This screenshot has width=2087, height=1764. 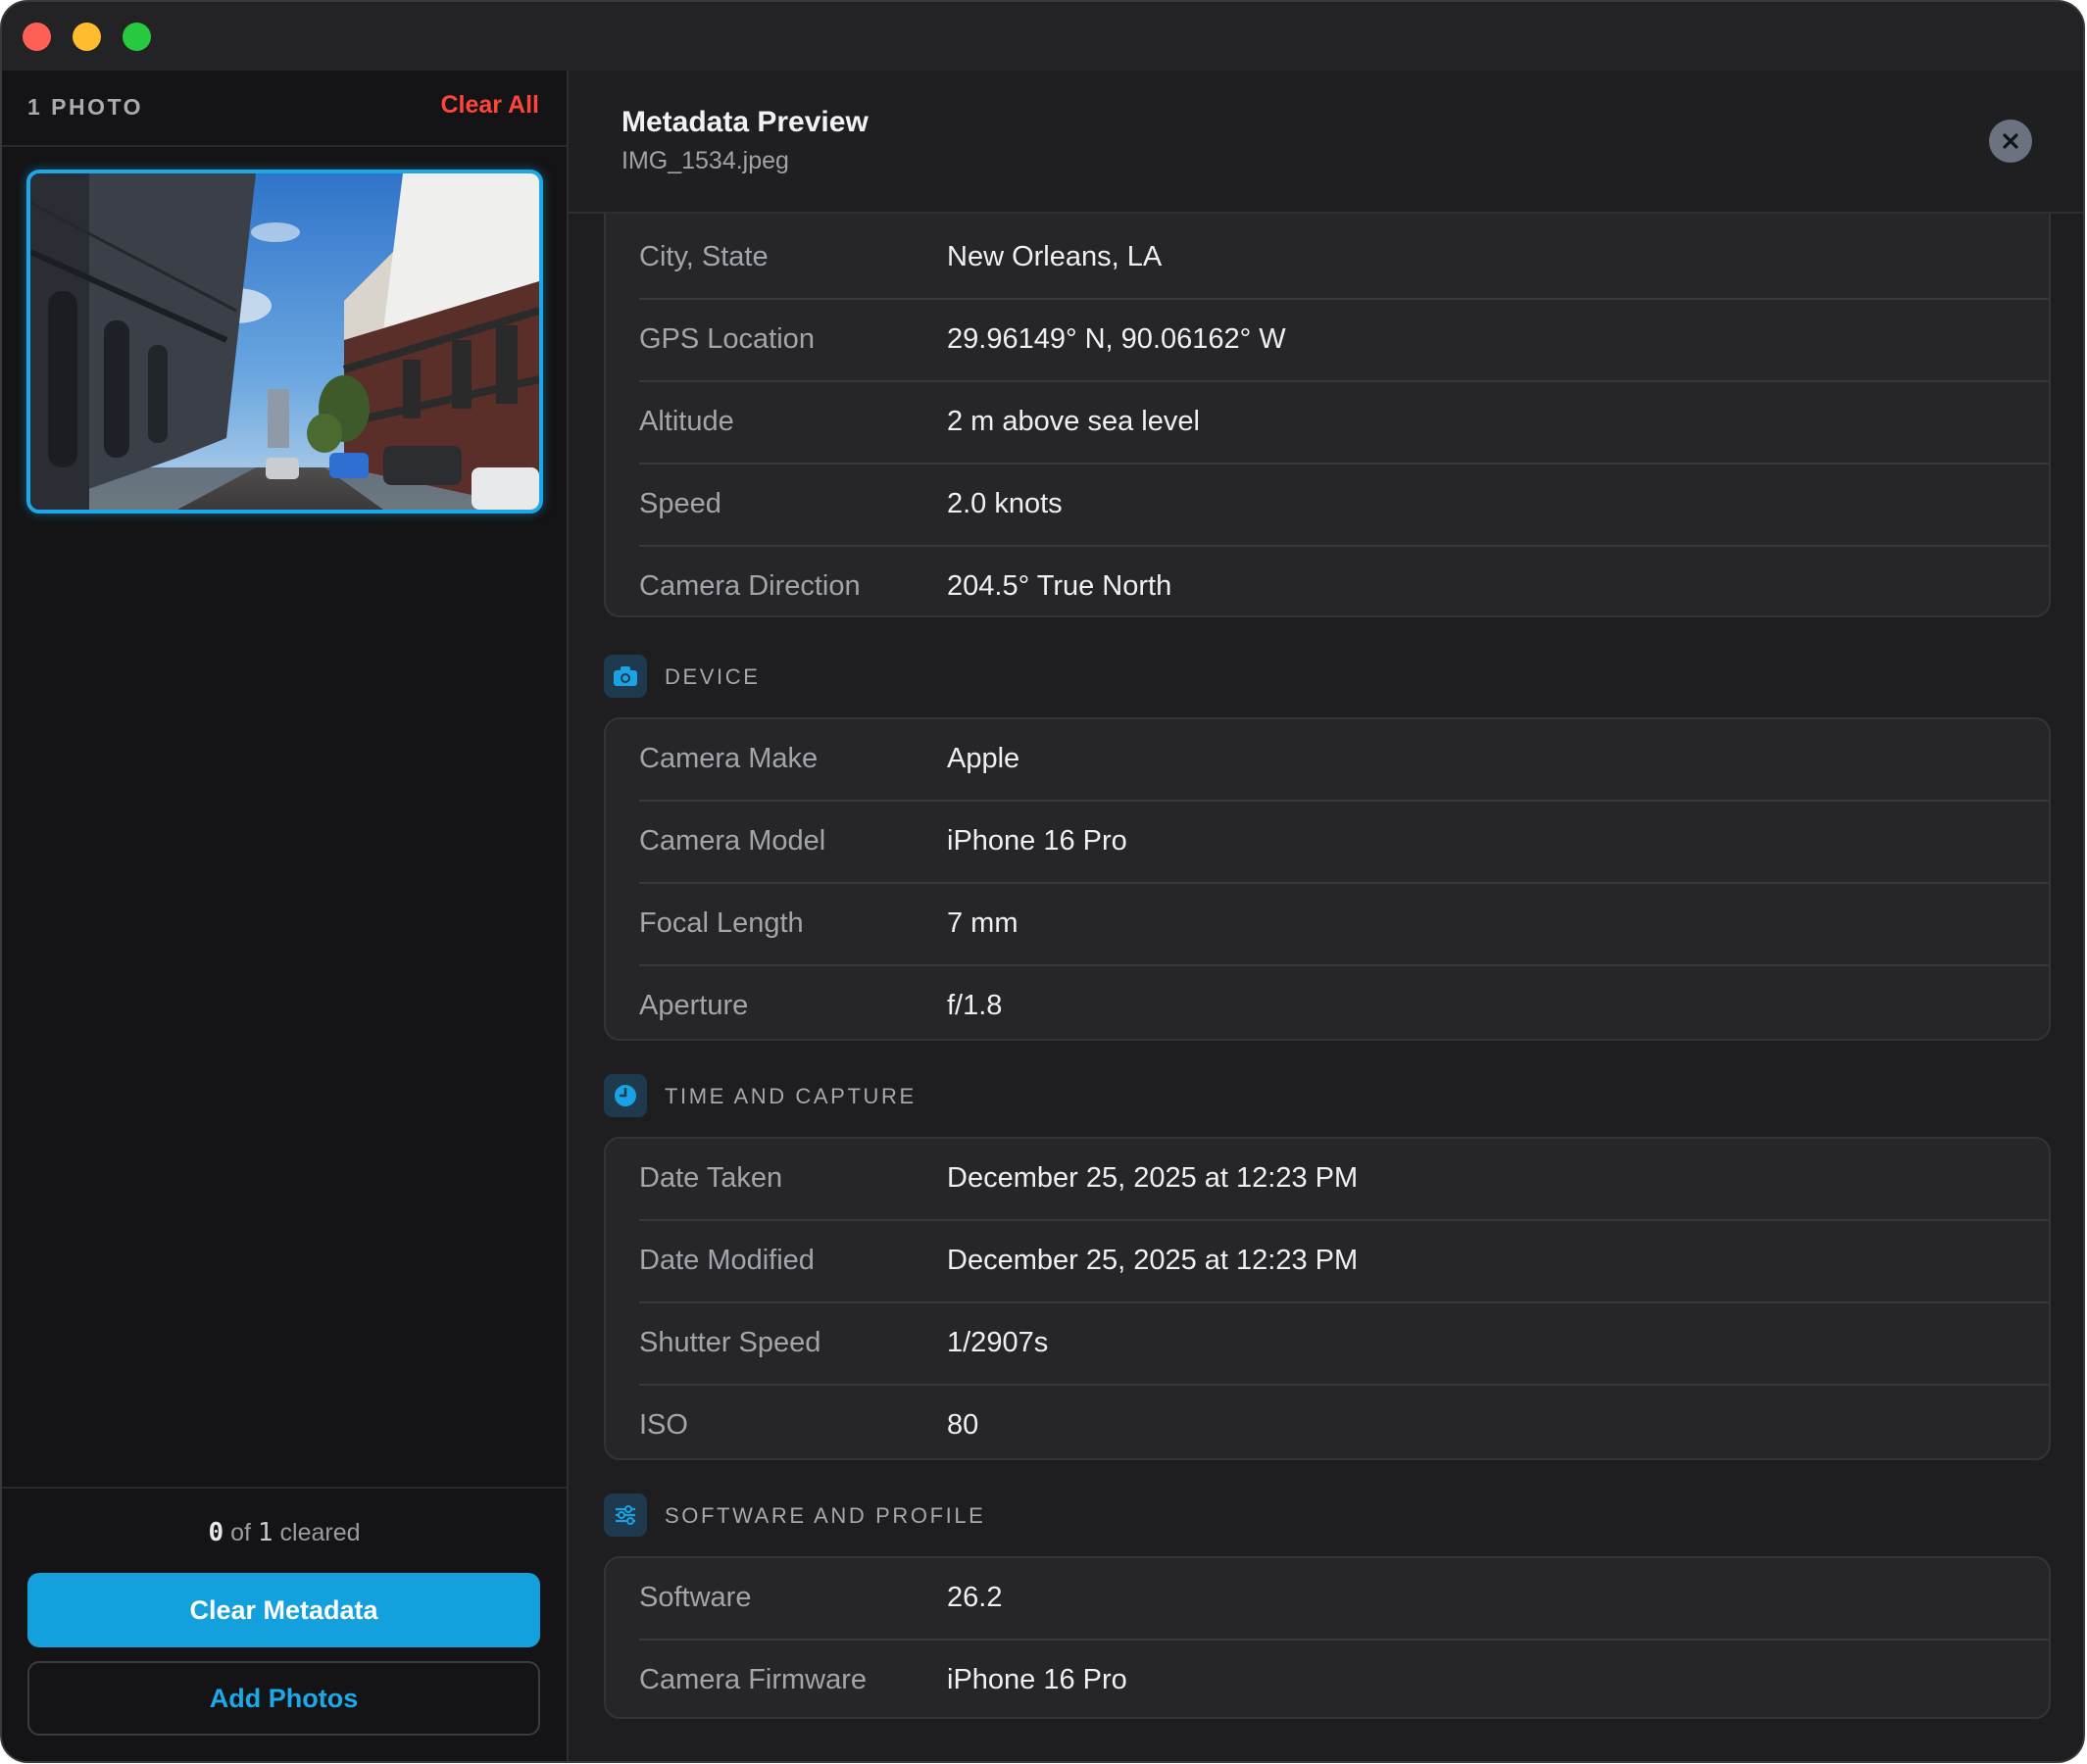 I want to click on row-label: Date Modified, so click(x=727, y=1260).